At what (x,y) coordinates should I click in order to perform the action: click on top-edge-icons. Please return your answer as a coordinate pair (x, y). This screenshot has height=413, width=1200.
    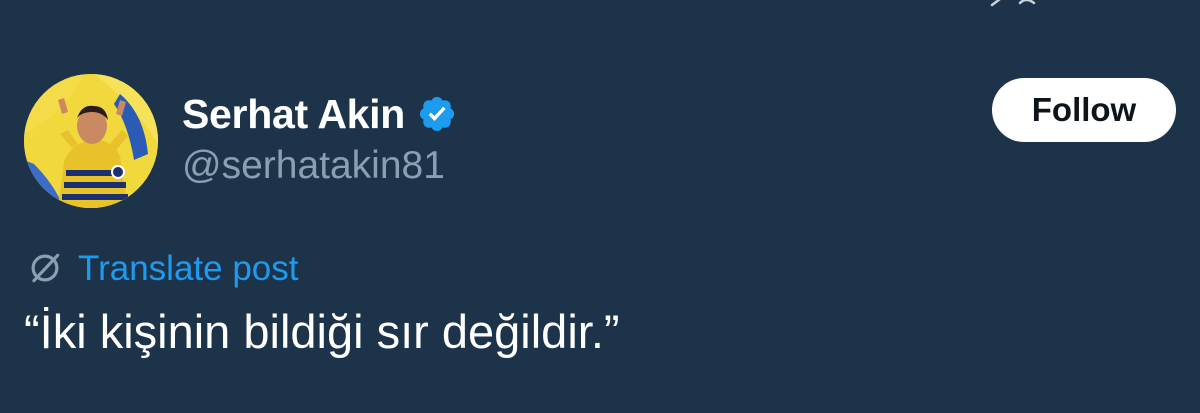
    Looking at the image, I should click on (1020, 3).